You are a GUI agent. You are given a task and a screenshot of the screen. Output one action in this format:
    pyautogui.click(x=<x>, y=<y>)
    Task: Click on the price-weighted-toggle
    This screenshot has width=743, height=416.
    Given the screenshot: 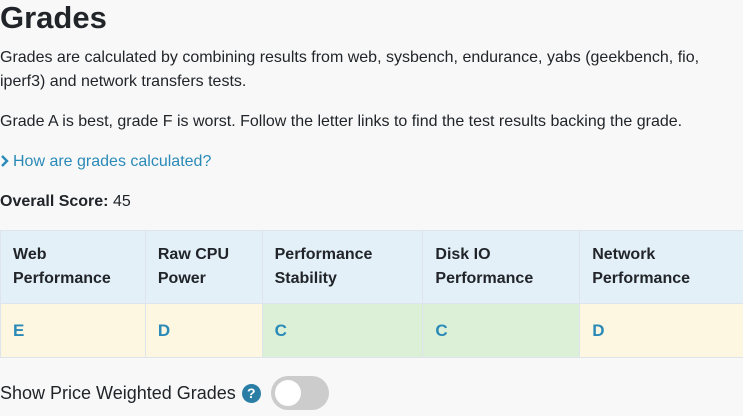 What is the action you would take?
    pyautogui.click(x=299, y=393)
    